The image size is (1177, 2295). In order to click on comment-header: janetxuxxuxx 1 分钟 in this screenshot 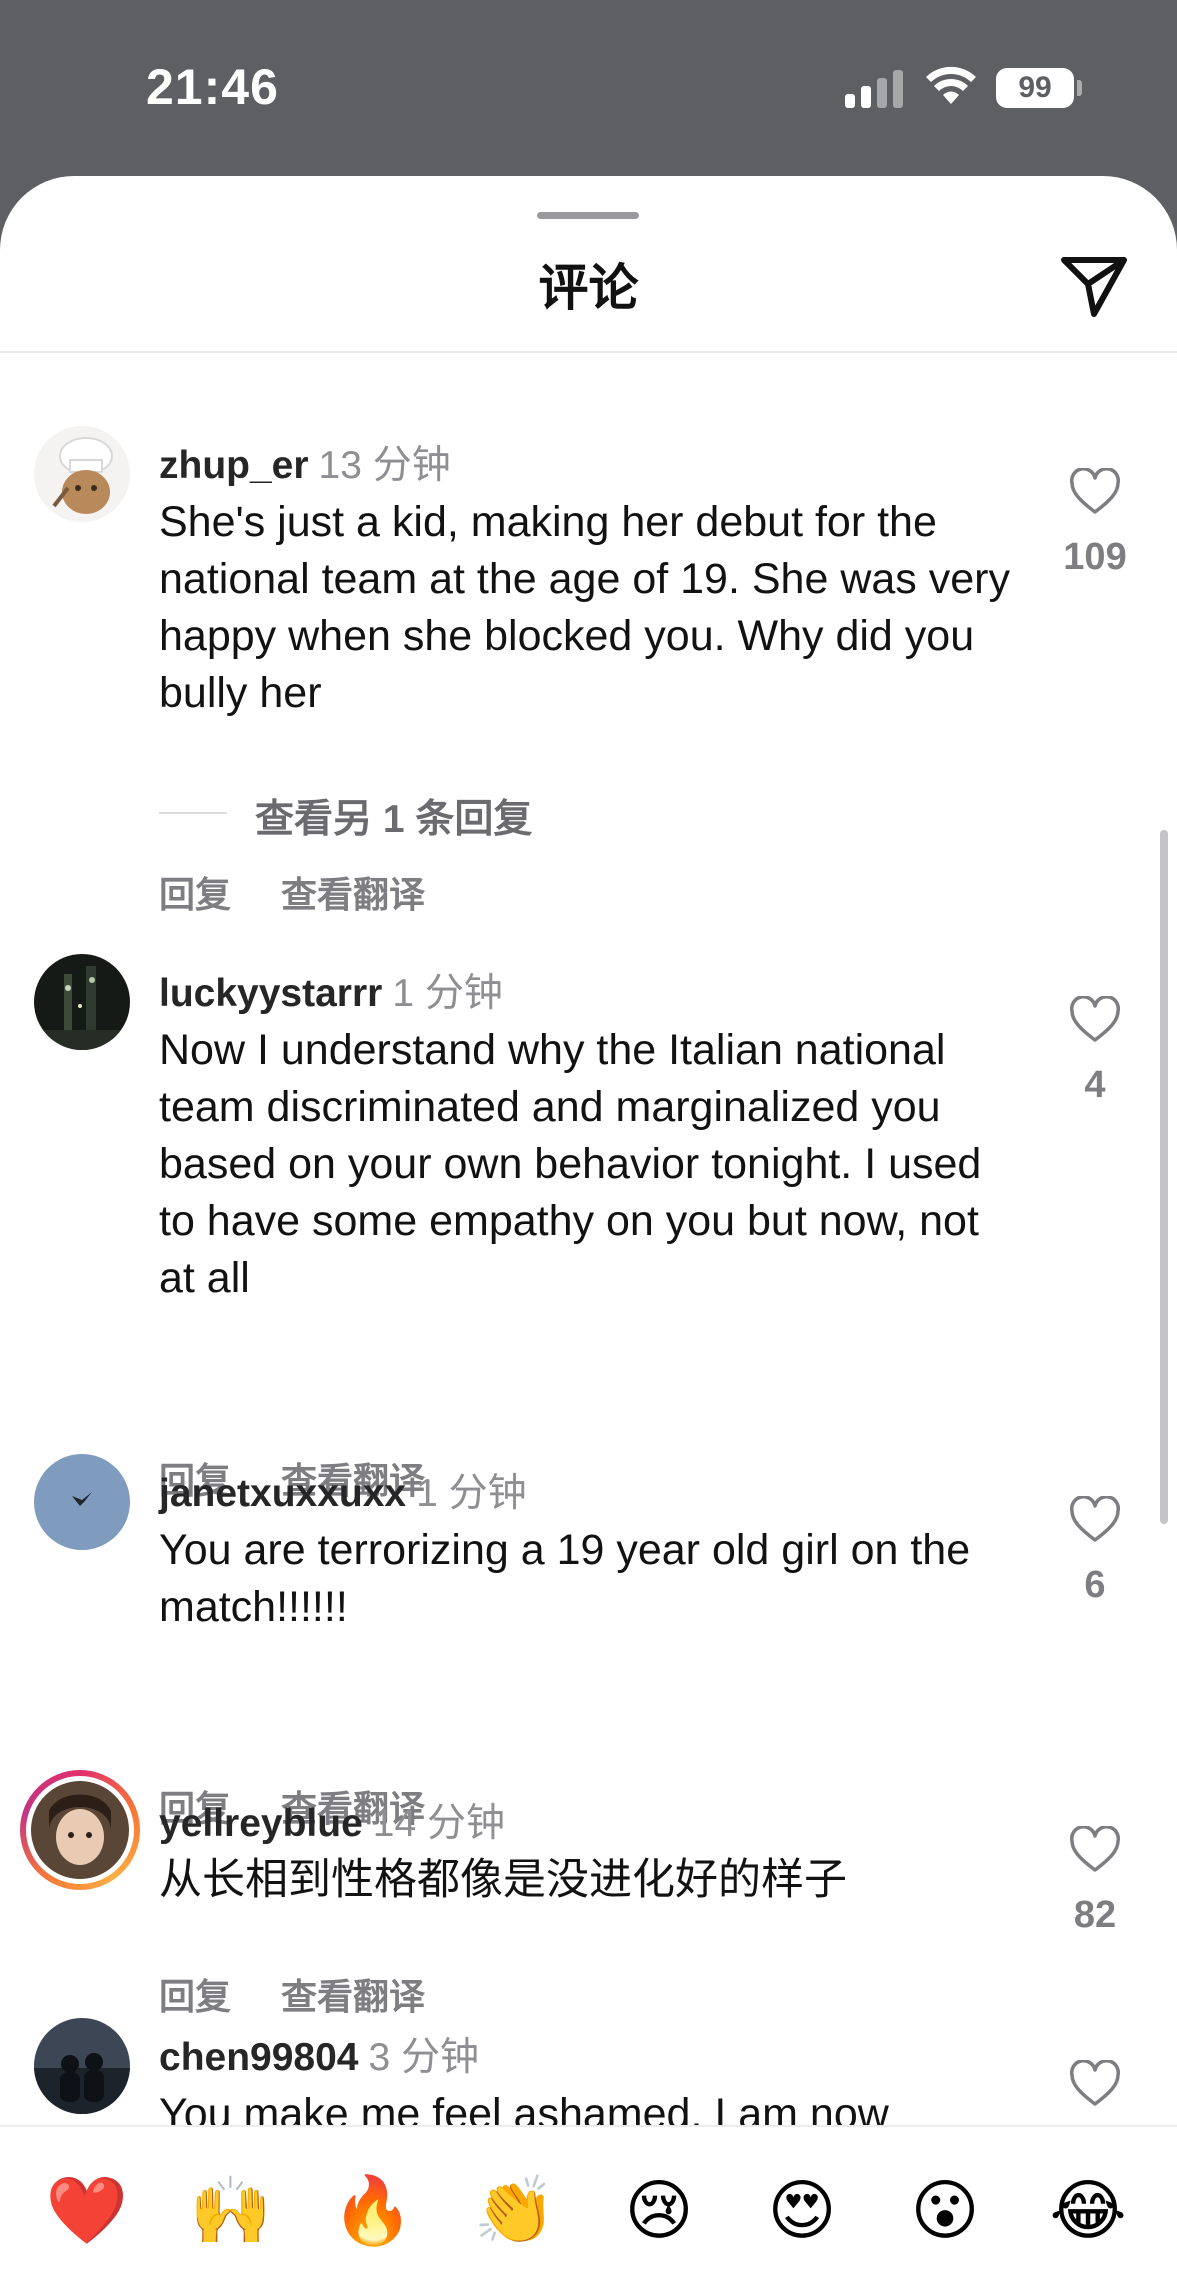, I will do `click(343, 1490)`.